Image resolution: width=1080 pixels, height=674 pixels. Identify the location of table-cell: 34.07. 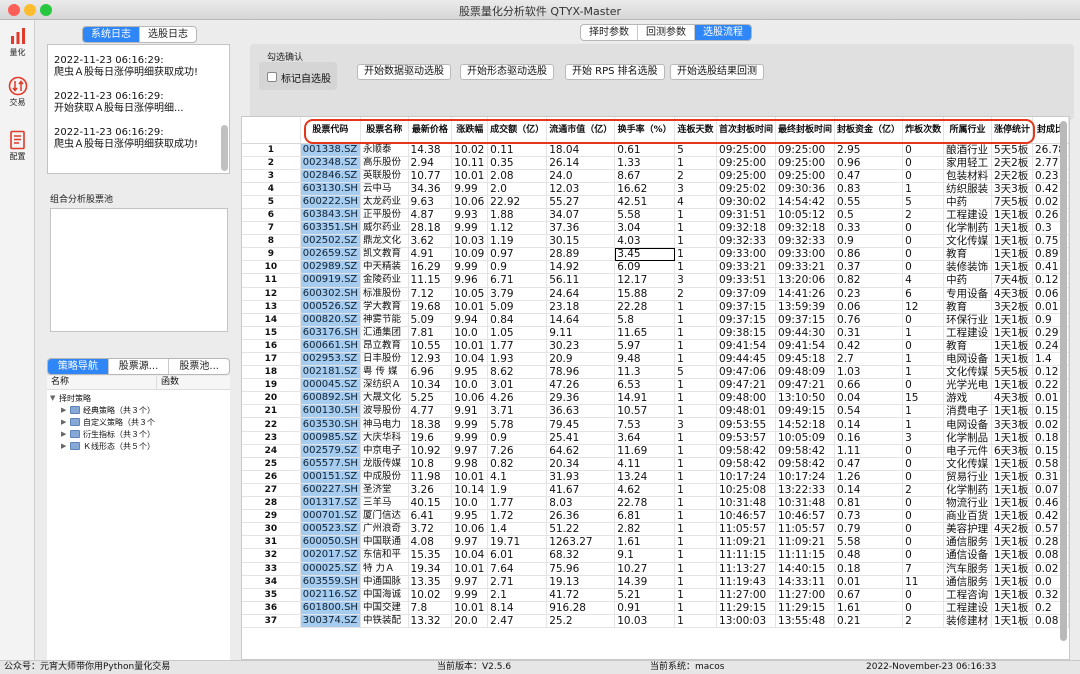
(581, 215).